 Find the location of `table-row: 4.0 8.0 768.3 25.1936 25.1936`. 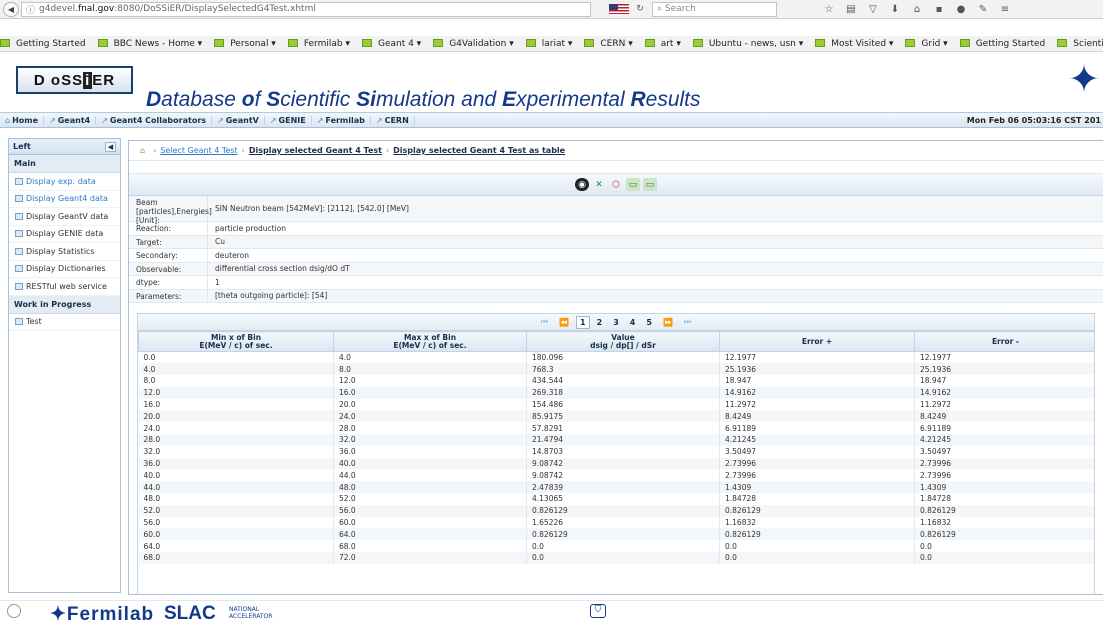

table-row: 4.0 8.0 768.3 25.1936 25.1936 is located at coordinates (616, 369).